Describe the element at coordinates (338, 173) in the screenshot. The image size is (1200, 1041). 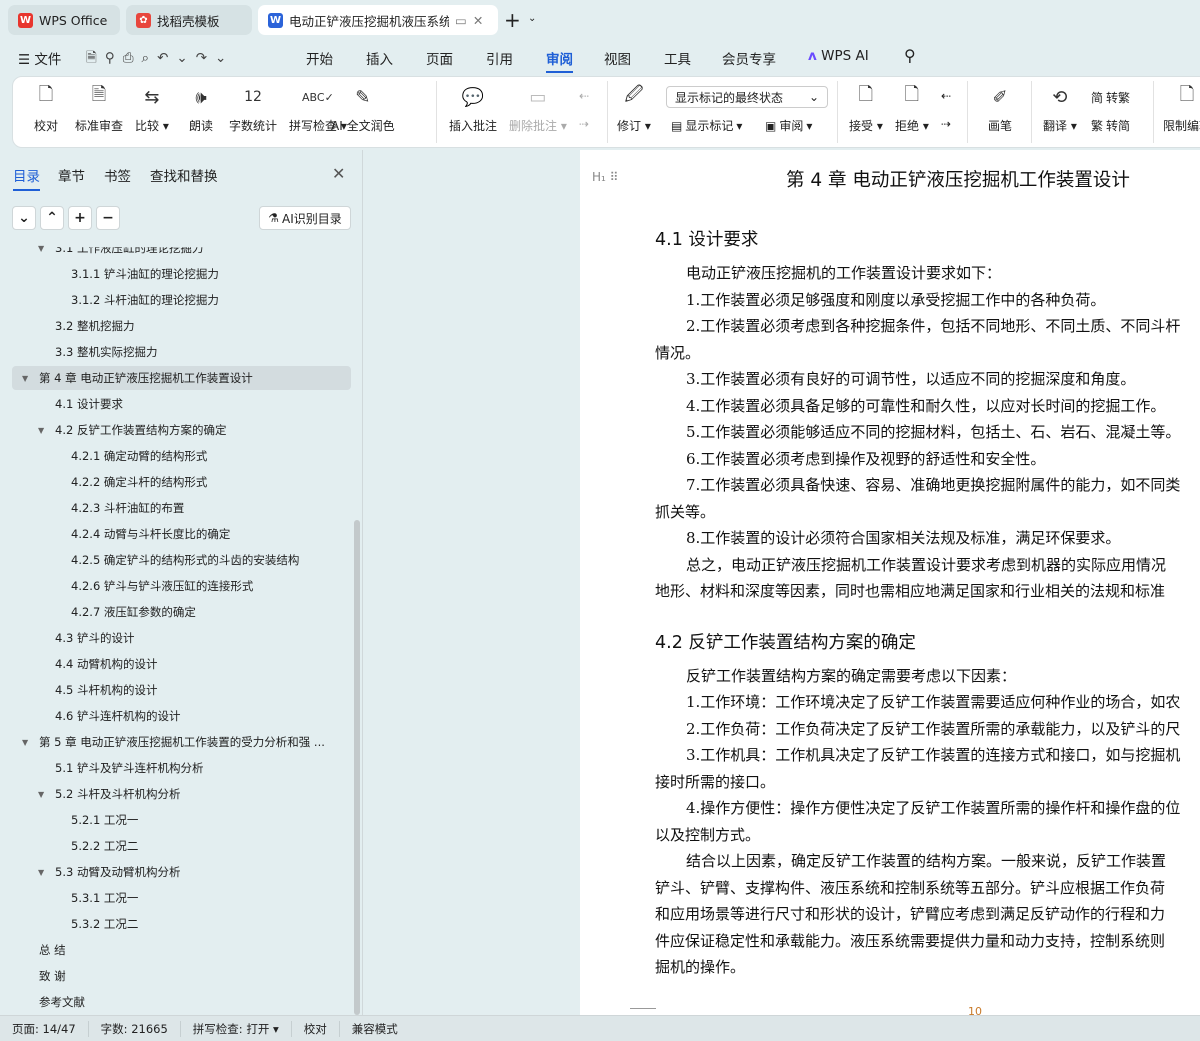
I see `close-pane-icon: ✕` at that location.